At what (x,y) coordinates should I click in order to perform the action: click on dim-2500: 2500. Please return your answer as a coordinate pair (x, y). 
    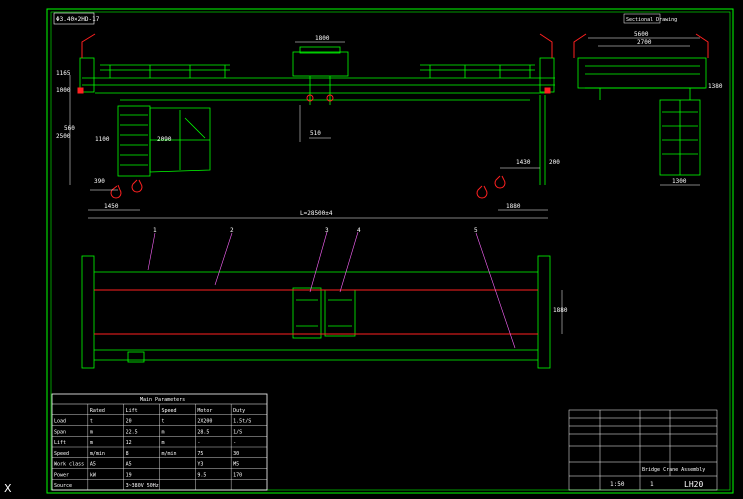
    Looking at the image, I should click on (63, 136).